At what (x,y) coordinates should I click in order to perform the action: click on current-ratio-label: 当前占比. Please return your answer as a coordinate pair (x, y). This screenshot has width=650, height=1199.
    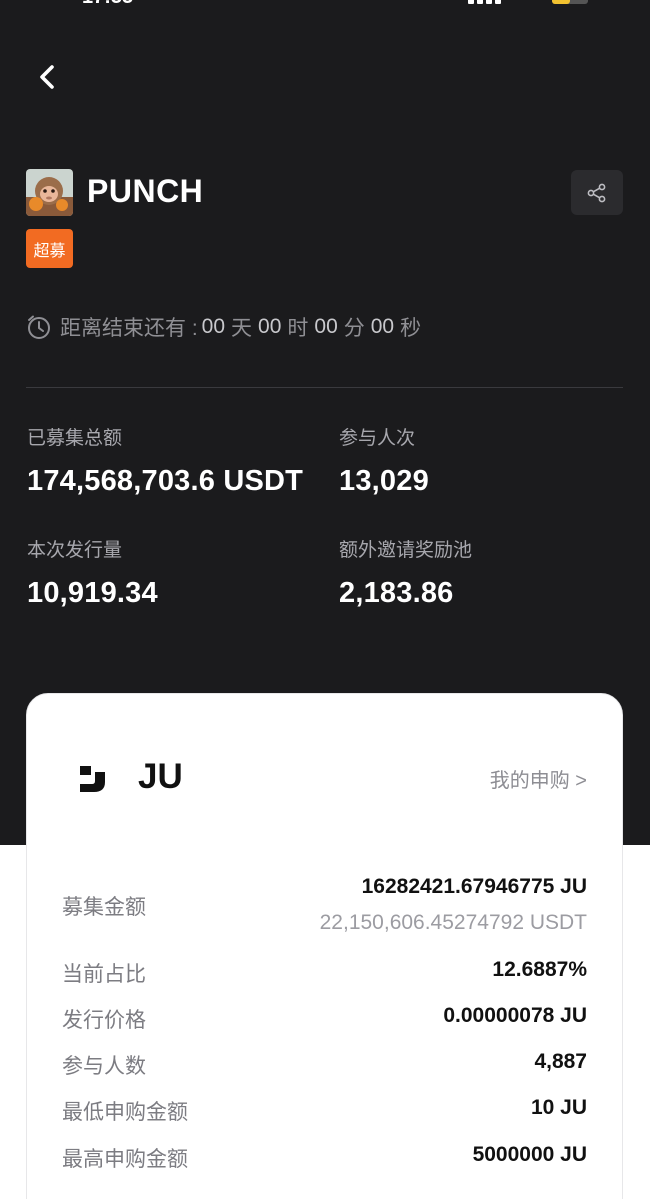
    Looking at the image, I should click on (104, 974).